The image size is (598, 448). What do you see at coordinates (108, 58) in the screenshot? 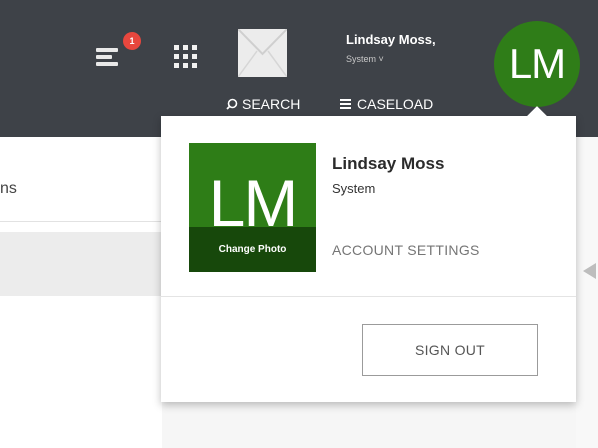
I see `notifications-icon` at bounding box center [108, 58].